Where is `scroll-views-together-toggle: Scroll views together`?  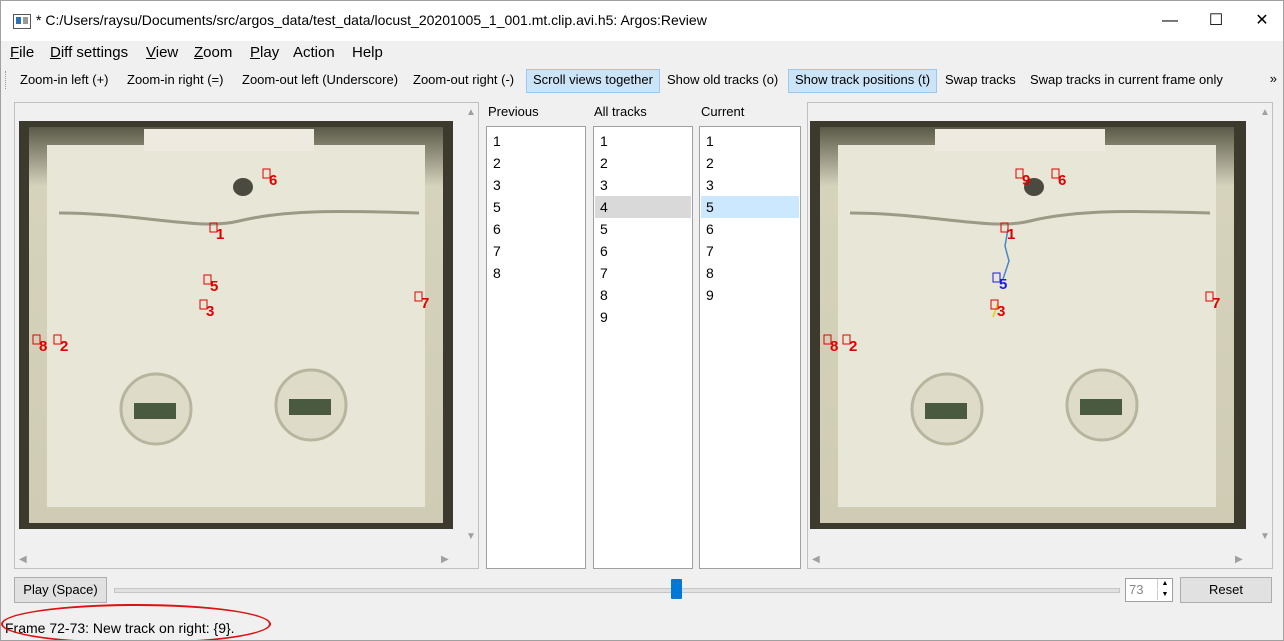 scroll-views-together-toggle: Scroll views together is located at coordinates (593, 81).